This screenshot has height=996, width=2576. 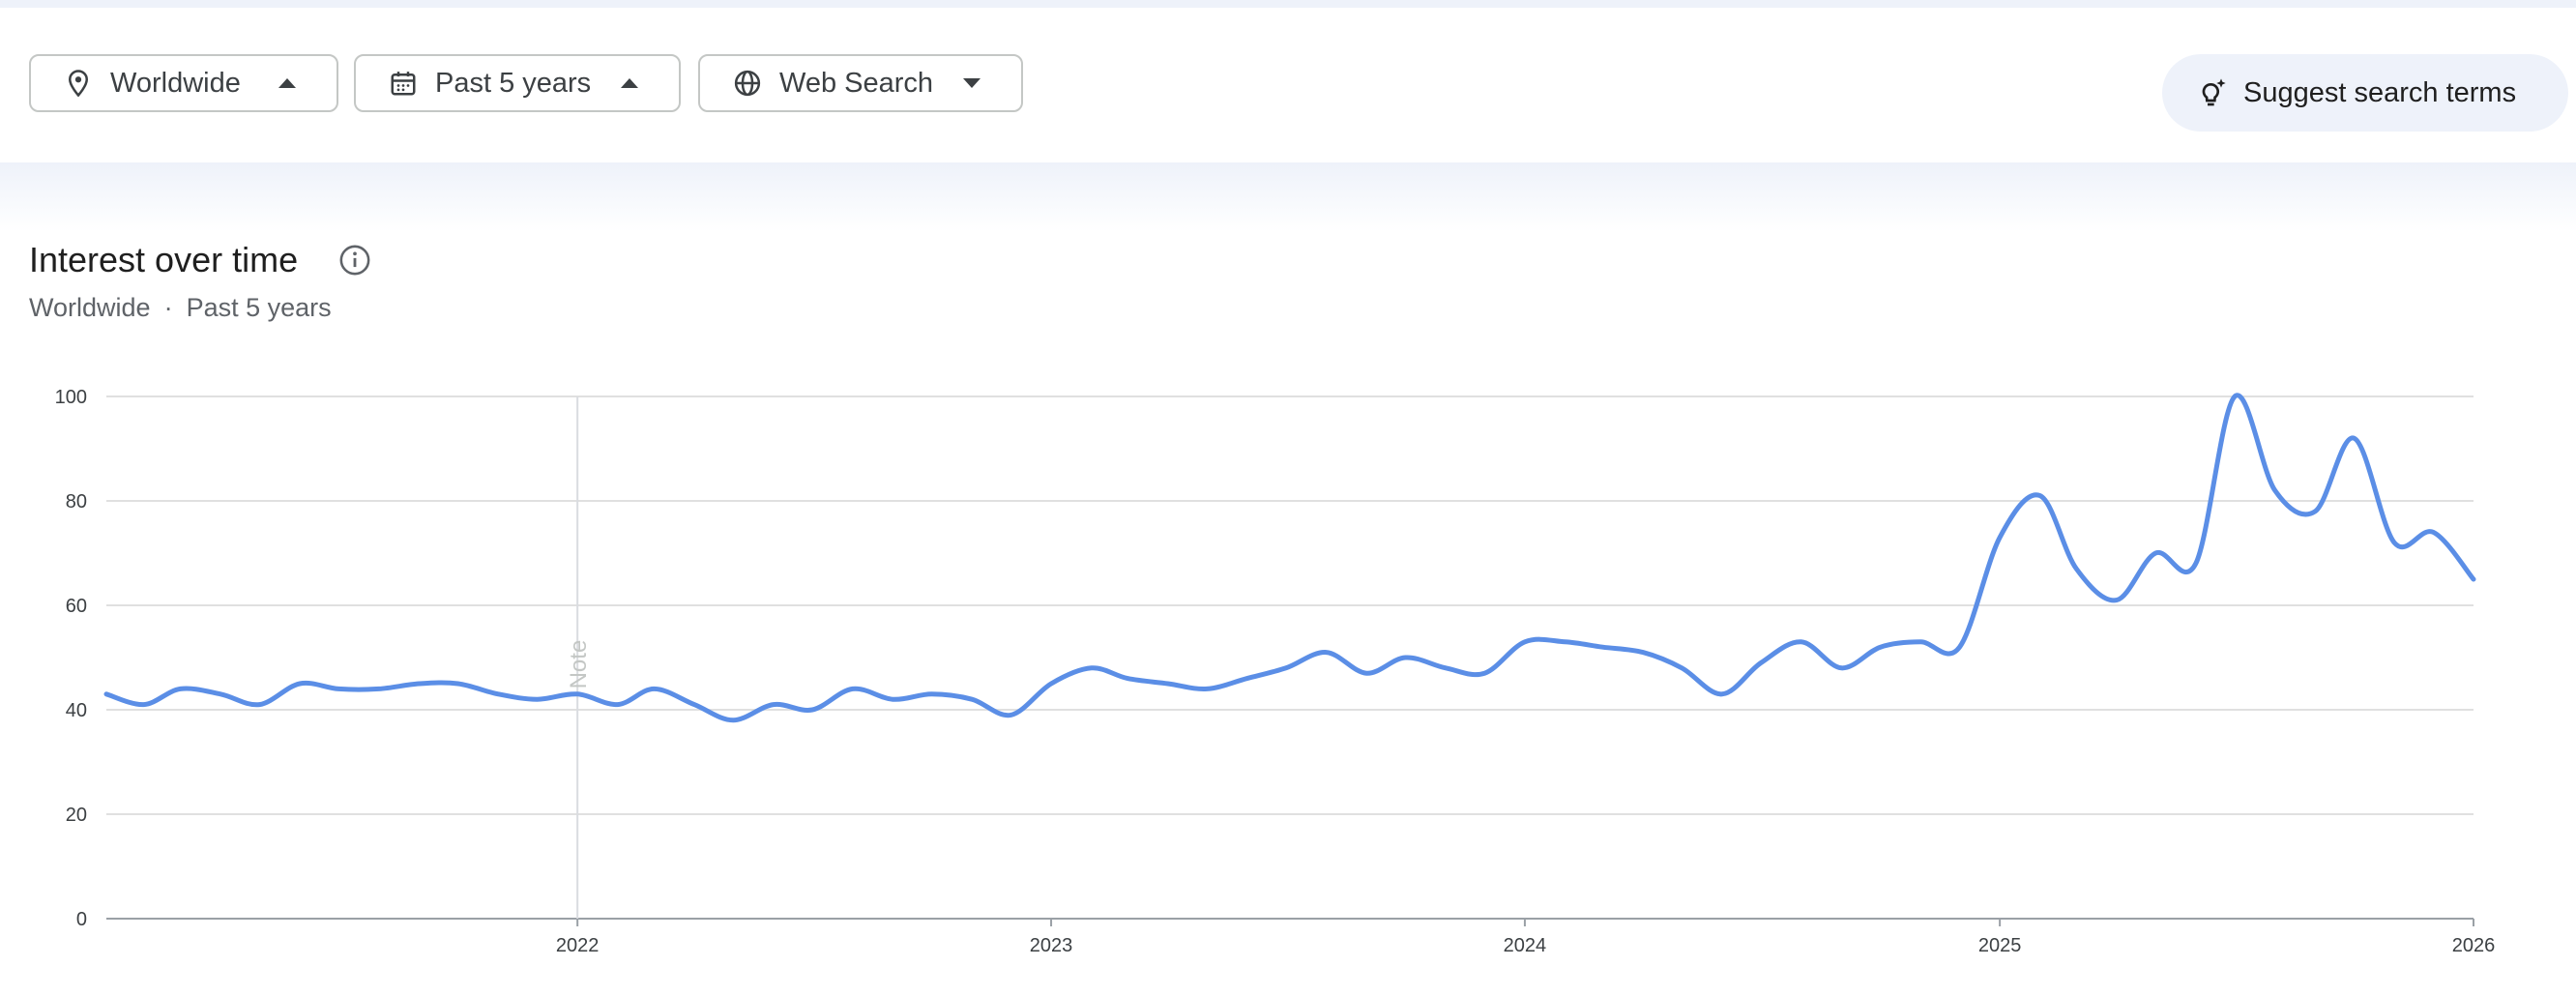 What do you see at coordinates (513, 83) in the screenshot?
I see `time-filter-label: Past 5 years` at bounding box center [513, 83].